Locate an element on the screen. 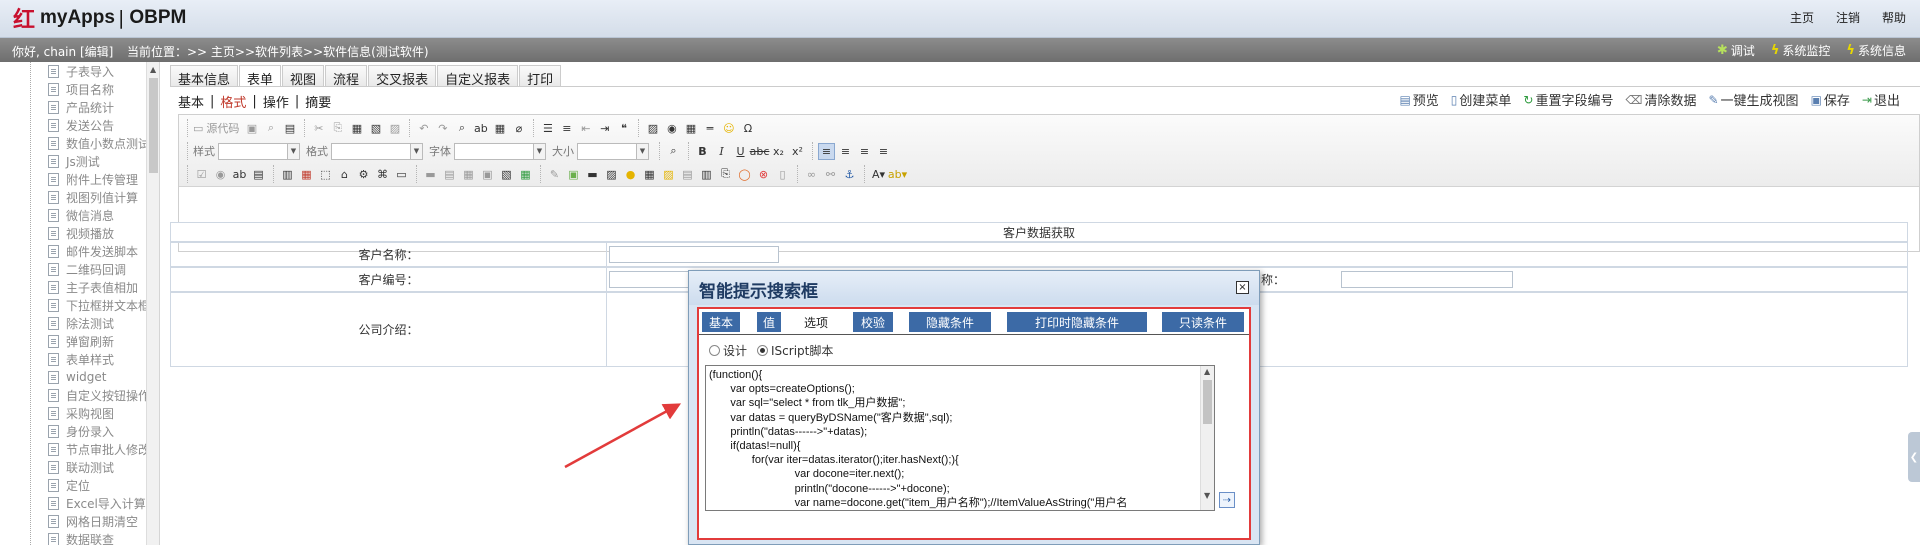 The width and height of the screenshot is (1920, 545). design-radio: 设计 is located at coordinates (728, 350).